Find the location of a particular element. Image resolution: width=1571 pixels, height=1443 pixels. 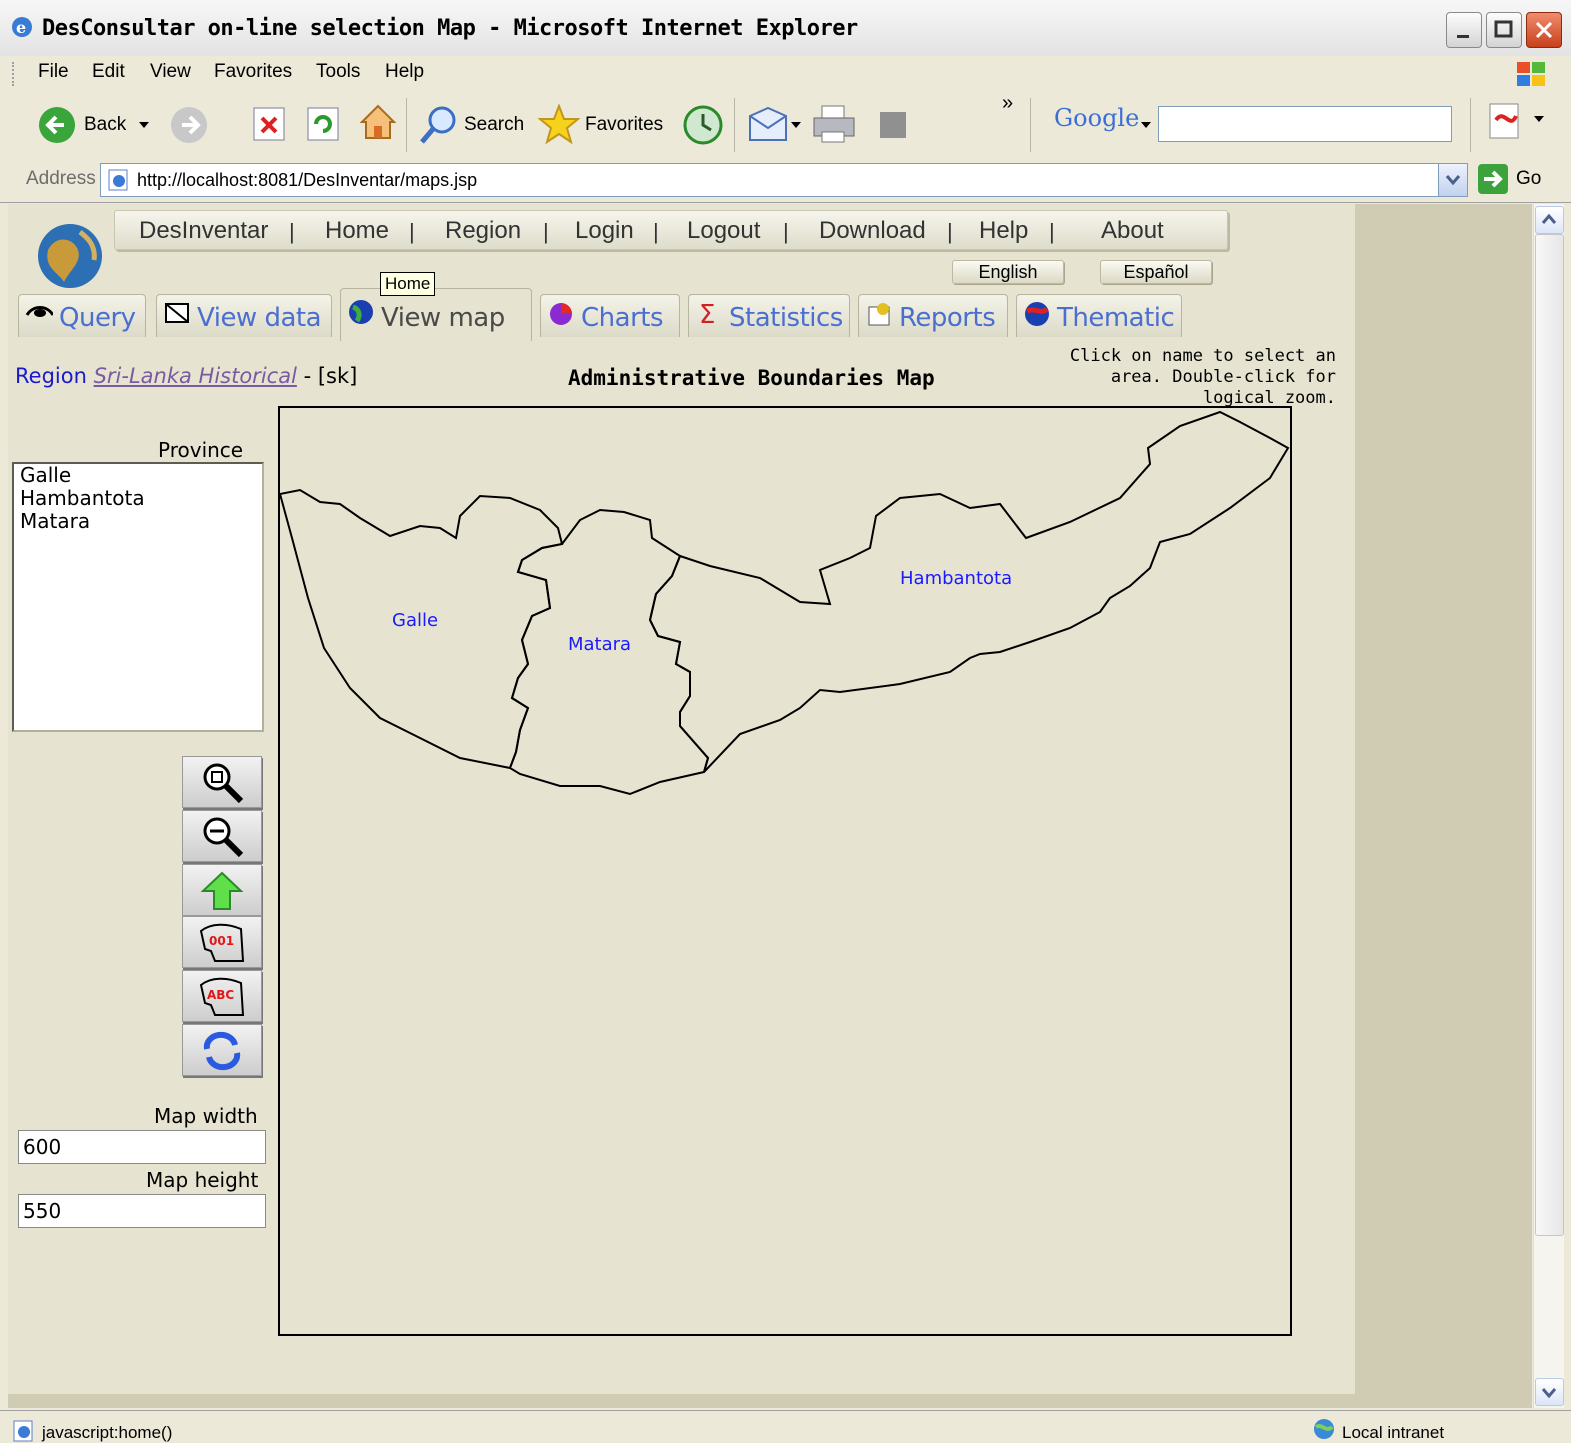

svg-text: 001 is located at coordinates (221, 941).